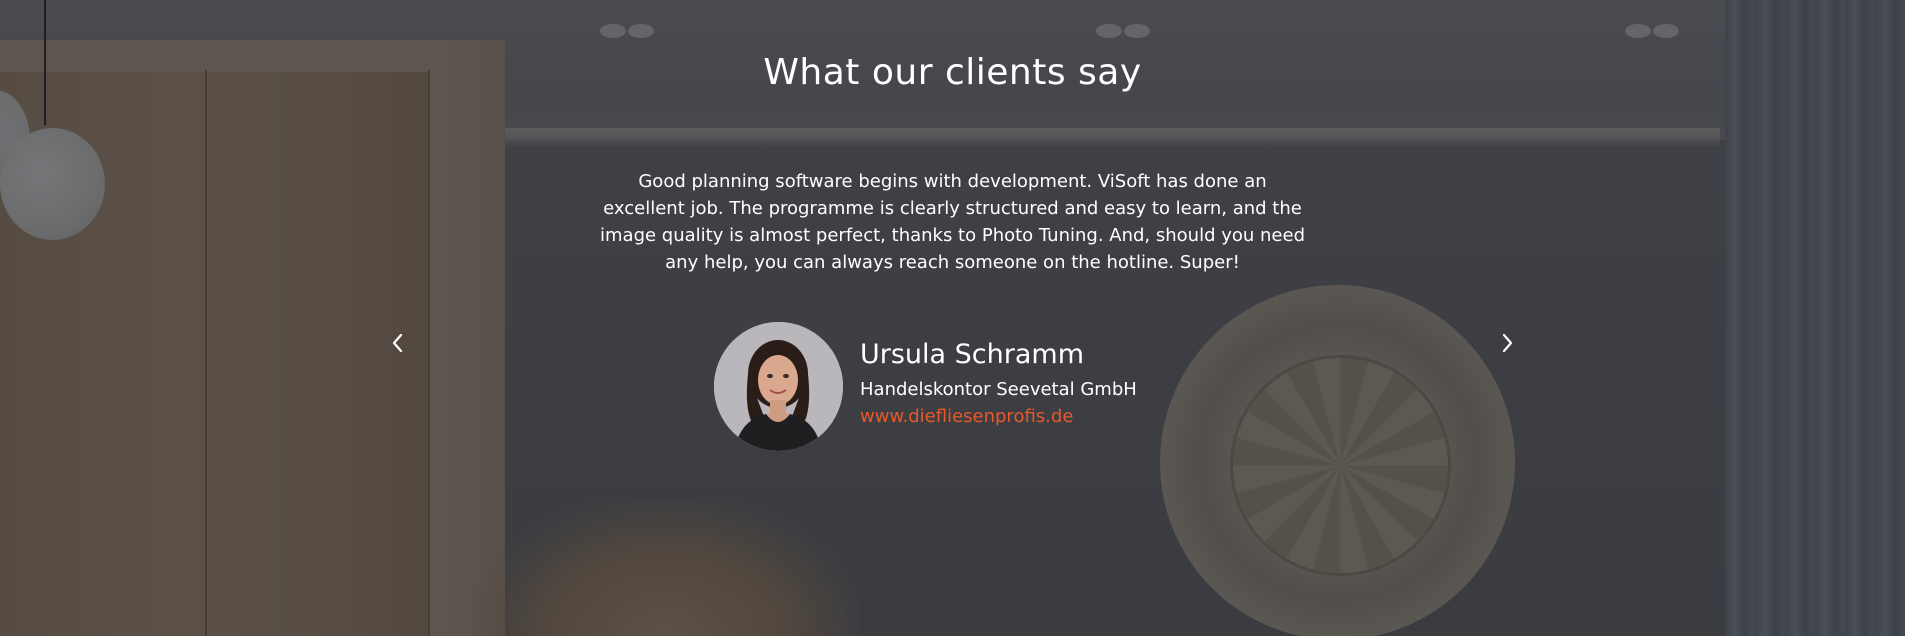  Describe the element at coordinates (966, 416) in the screenshot. I see `client-website-link: www.diefliesenprofis.de` at that location.